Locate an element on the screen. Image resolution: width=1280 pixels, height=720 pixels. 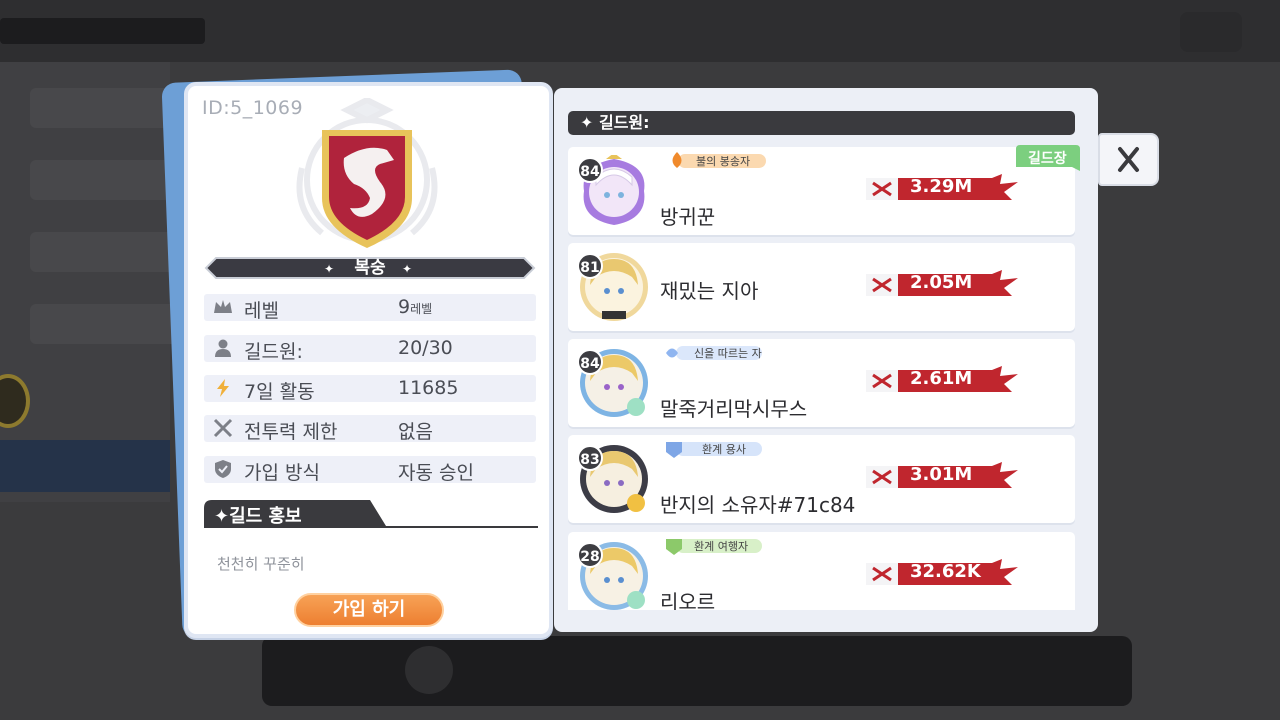
promo-text: 천천히 꾸준히 is located at coordinates (261, 564).